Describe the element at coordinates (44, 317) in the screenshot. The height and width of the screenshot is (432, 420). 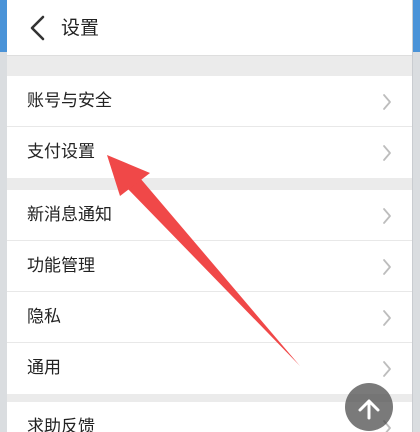
I see `settings-item-label: 隐私` at that location.